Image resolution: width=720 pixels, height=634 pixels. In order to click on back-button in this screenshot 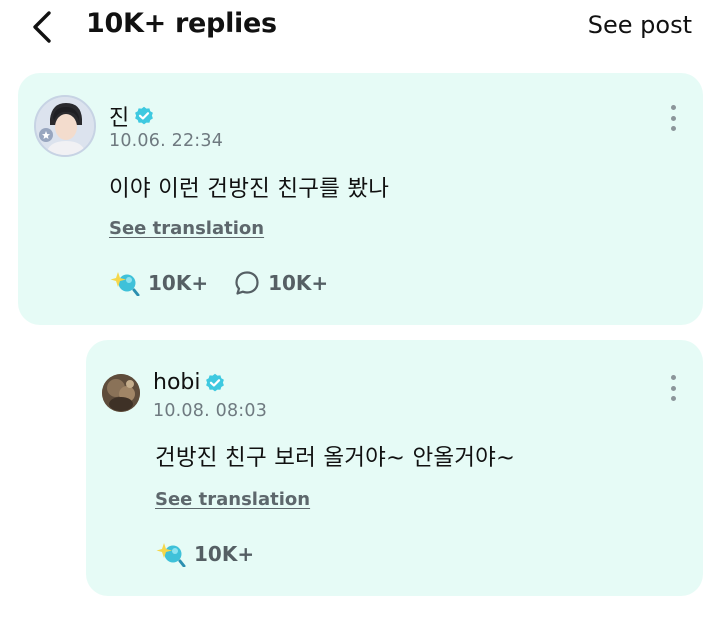, I will do `click(42, 27)`.